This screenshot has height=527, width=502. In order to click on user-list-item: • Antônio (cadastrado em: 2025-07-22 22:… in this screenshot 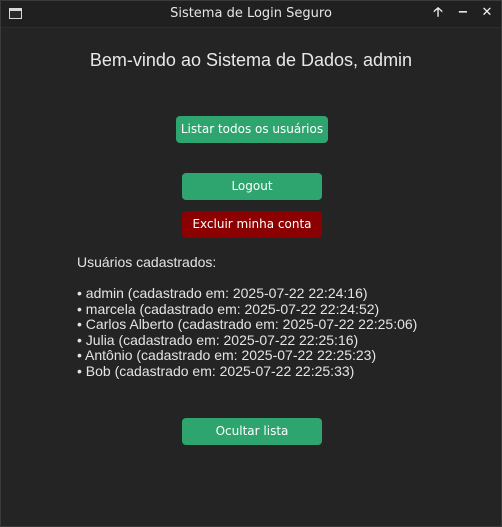, I will do `click(227, 355)`.